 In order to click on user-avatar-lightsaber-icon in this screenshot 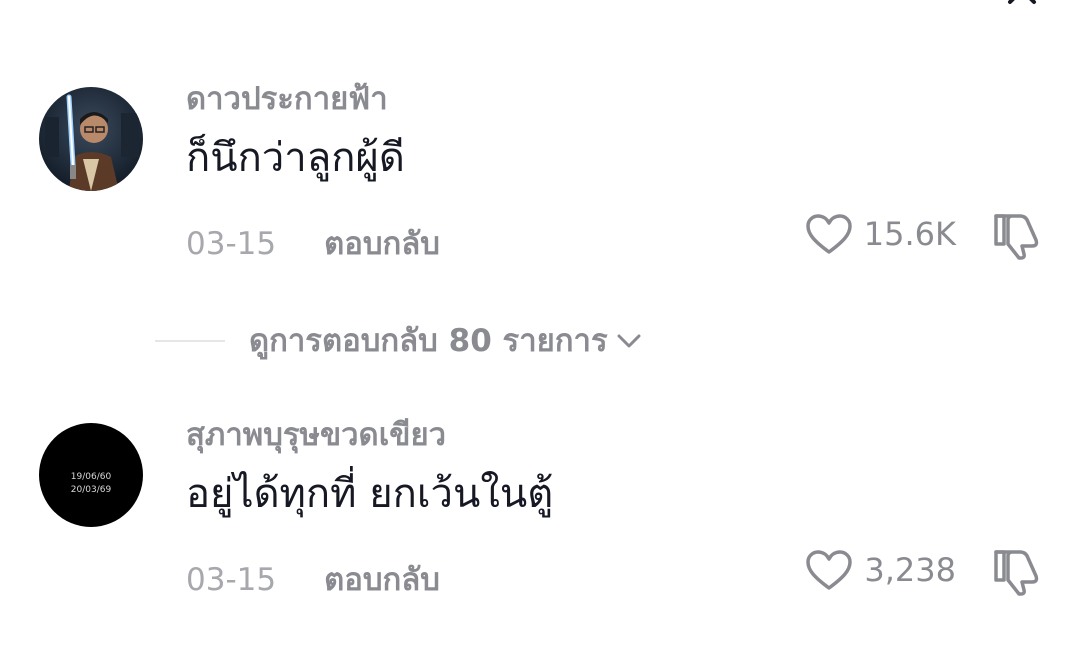, I will do `click(91, 139)`.